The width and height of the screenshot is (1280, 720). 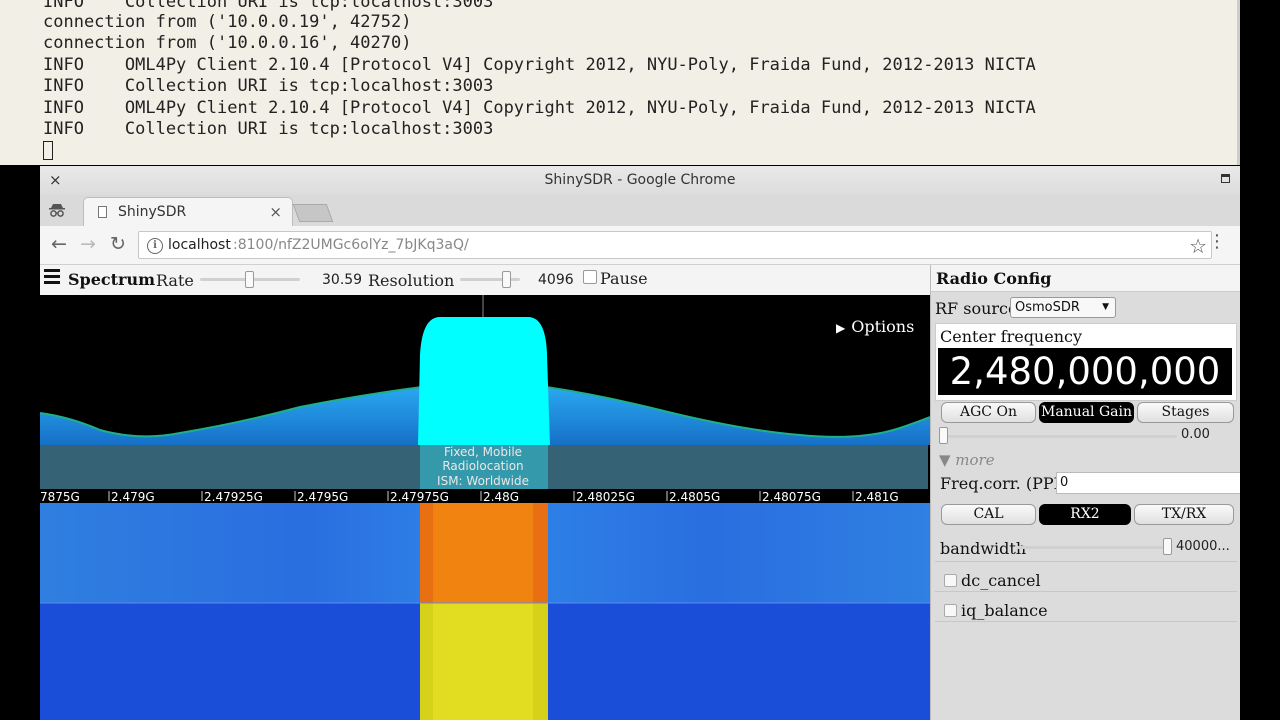 What do you see at coordinates (1167, 546) in the screenshot?
I see `bandwidth-slider-thumb` at bounding box center [1167, 546].